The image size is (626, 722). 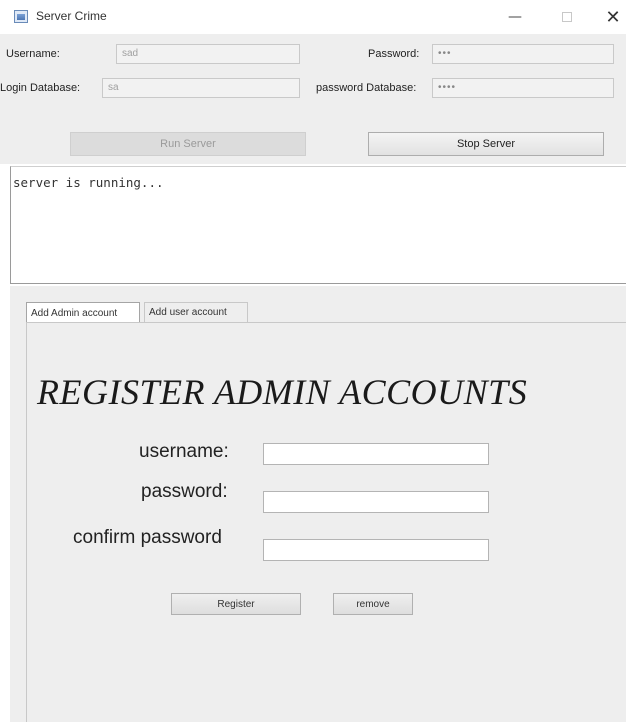 I want to click on tab-add-admin-account: Add Admin account, so click(x=83, y=312).